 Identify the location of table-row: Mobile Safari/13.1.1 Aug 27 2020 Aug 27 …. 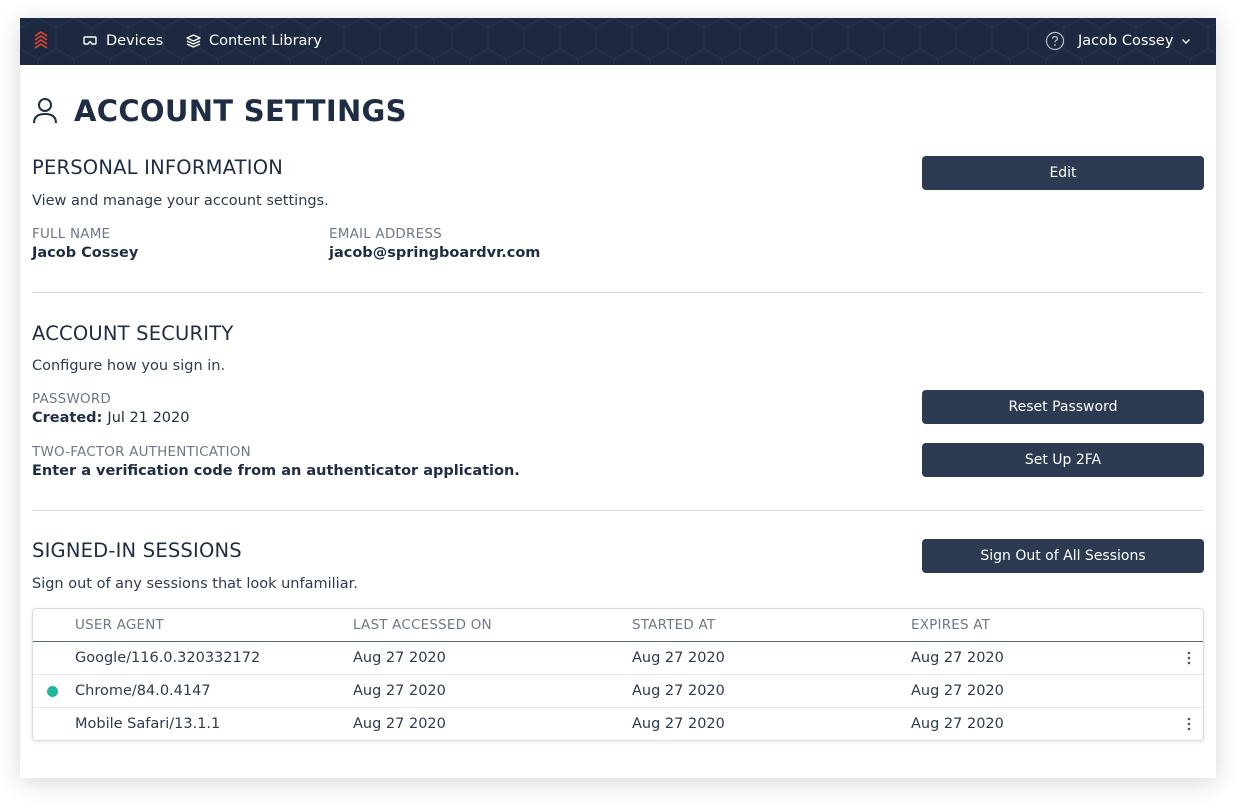
(618, 724).